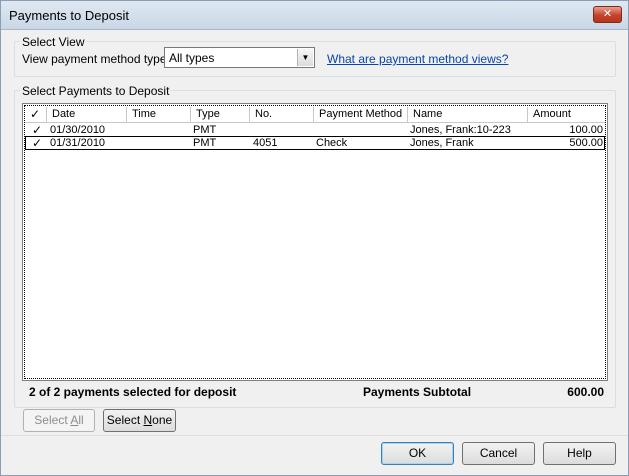  What do you see at coordinates (417, 392) in the screenshot?
I see `payments-subtotal-label: Payments Subtotal` at bounding box center [417, 392].